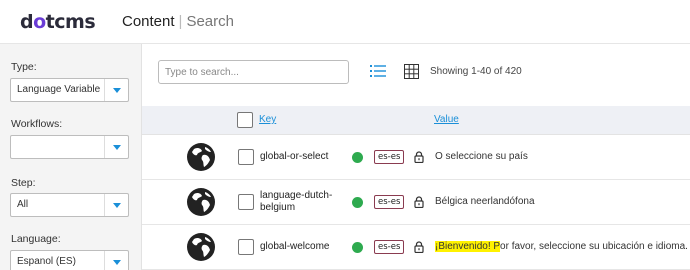 The image size is (690, 270). I want to click on type-dropdown-value: Language Variable, so click(59, 89).